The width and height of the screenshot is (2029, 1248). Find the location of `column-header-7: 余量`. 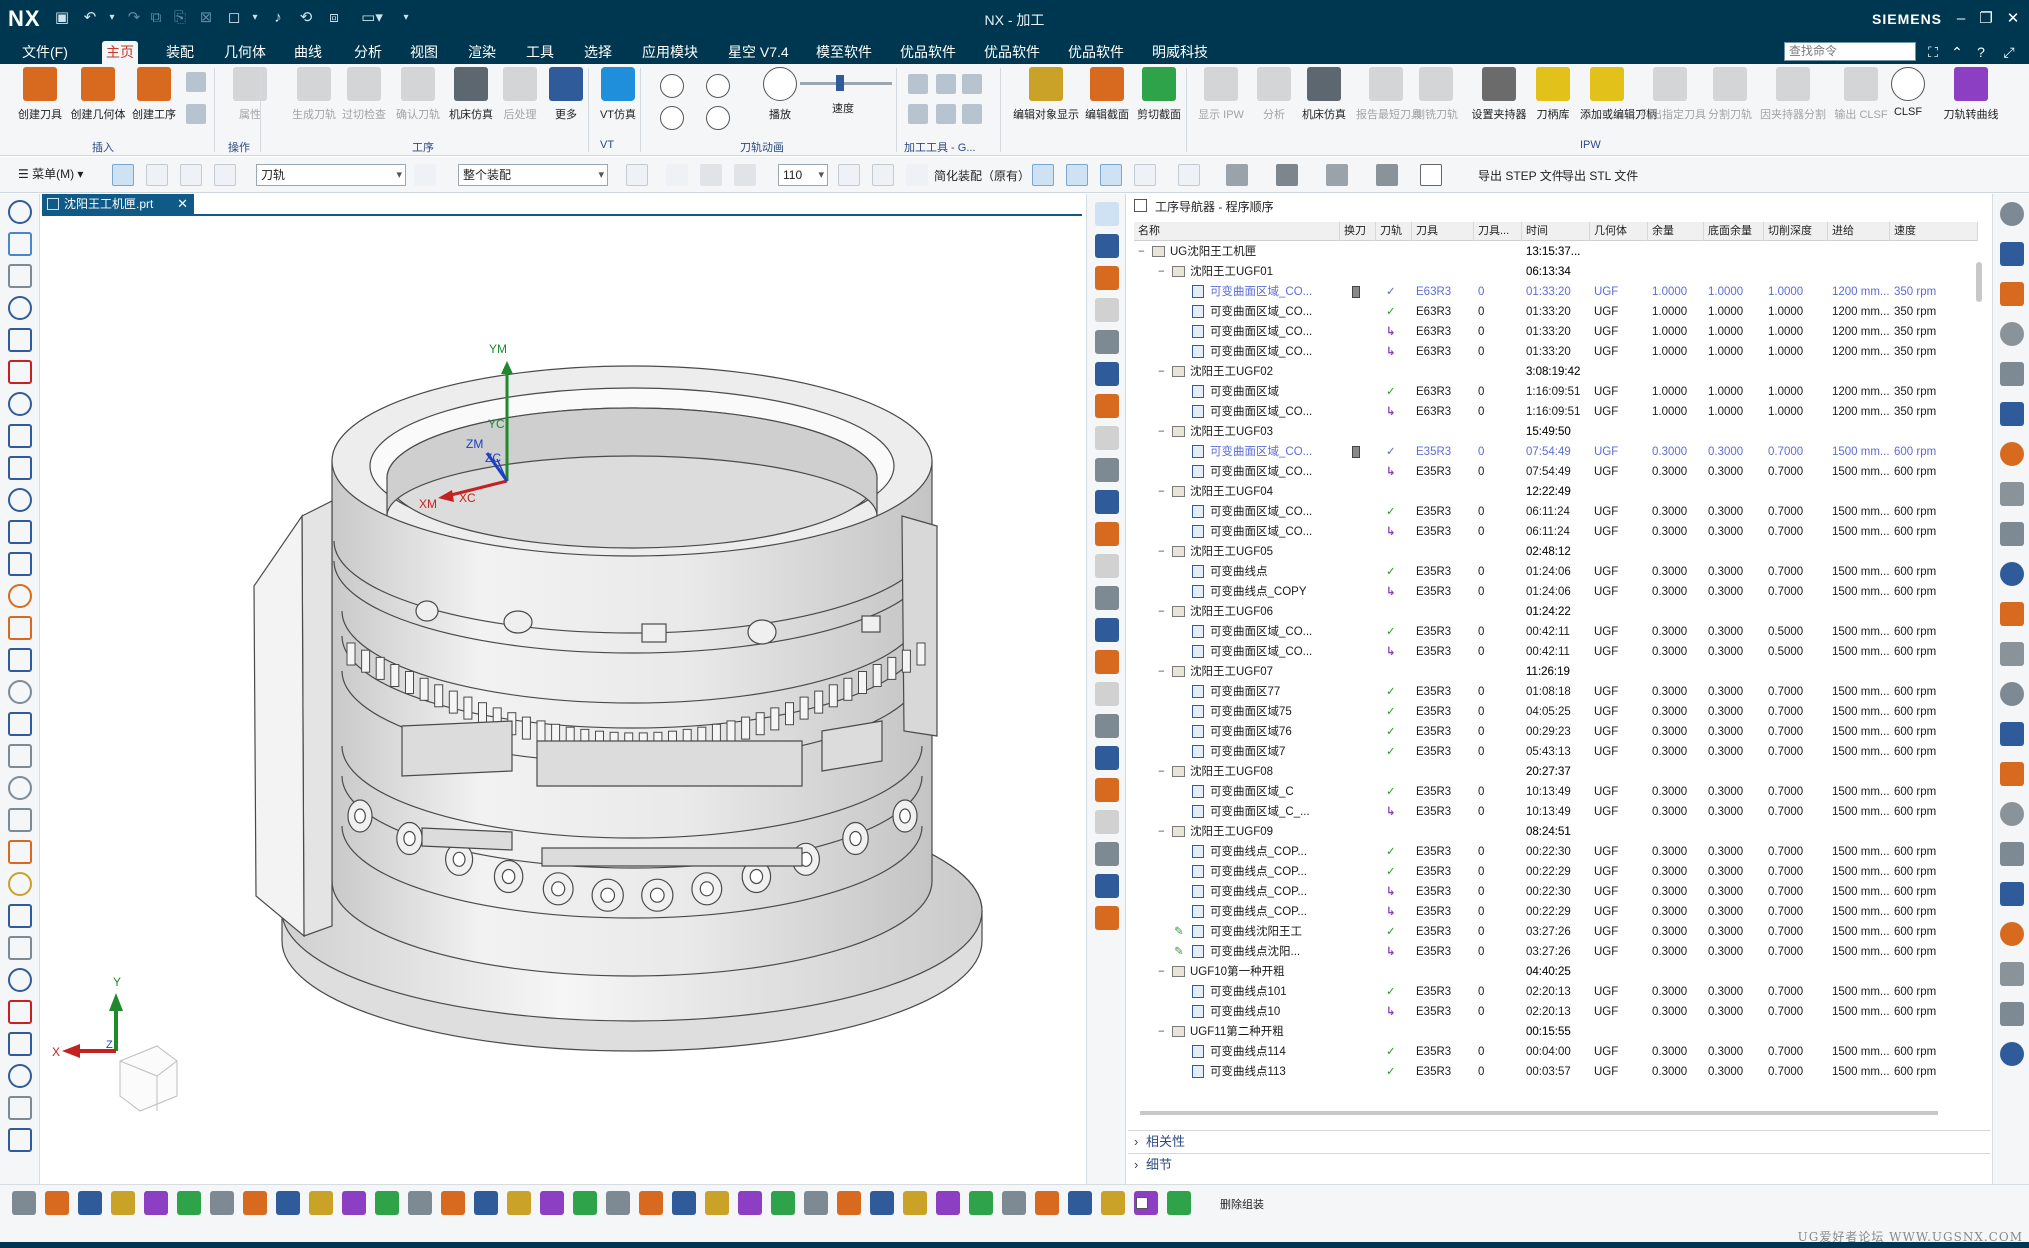

column-header-7: 余量 is located at coordinates (1676, 231).